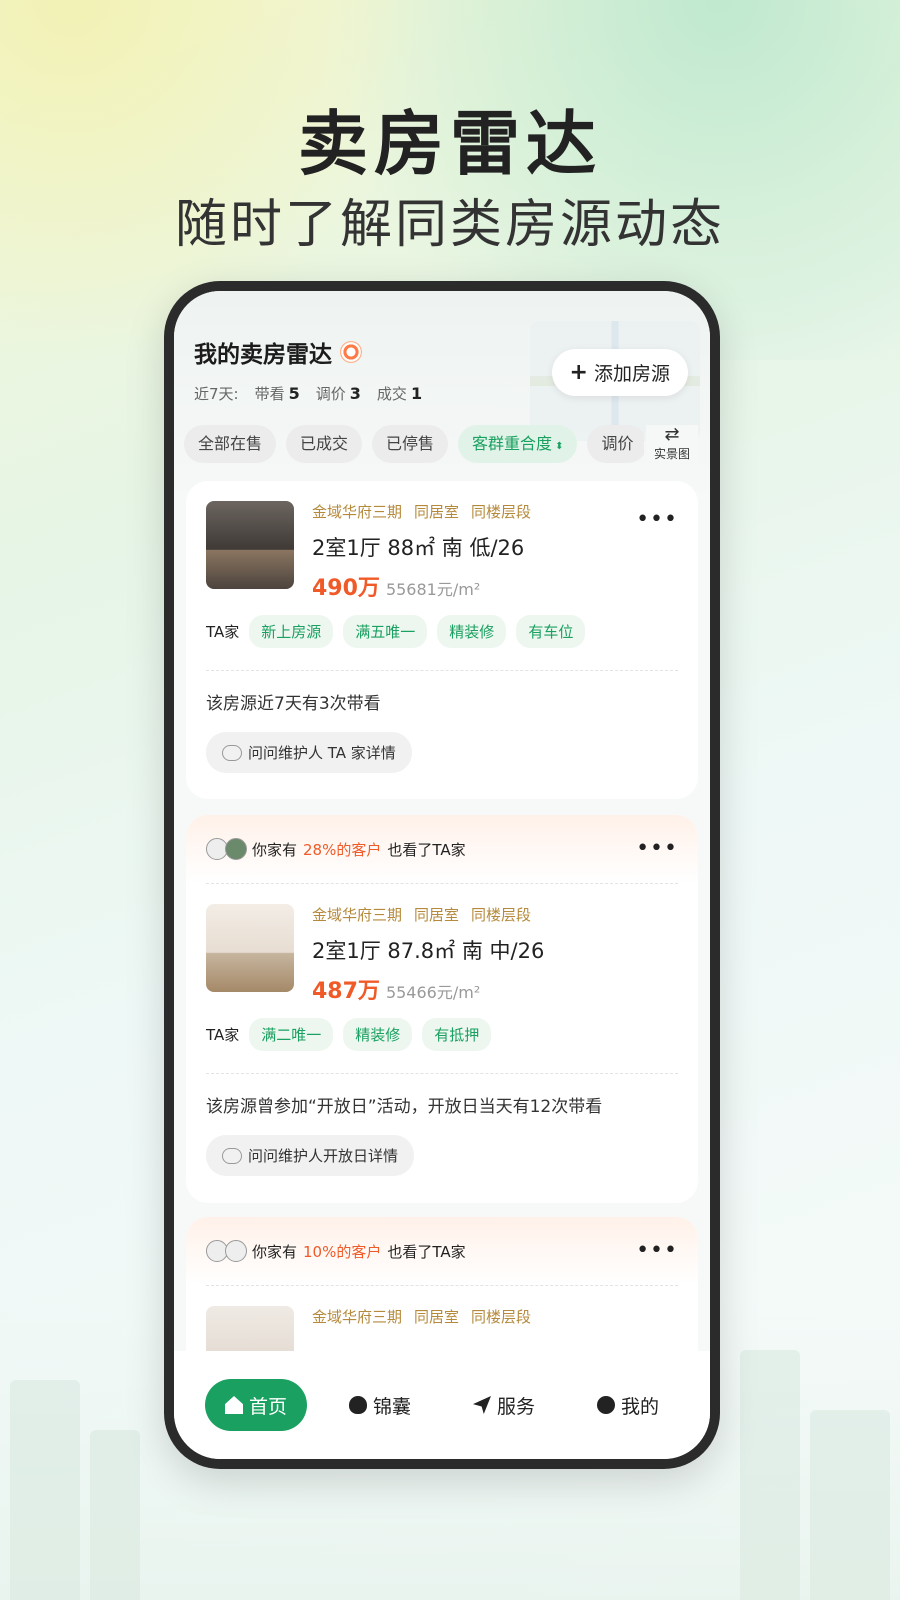  I want to click on tab-off-market: 已停售, so click(410, 444).